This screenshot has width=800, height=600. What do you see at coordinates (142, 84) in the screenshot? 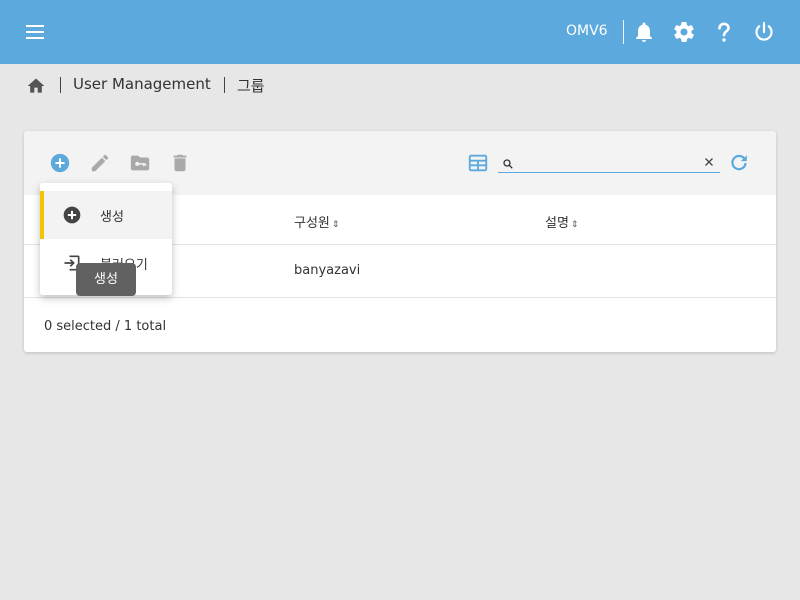
I see `breadcrumb-user-management: User Management` at bounding box center [142, 84].